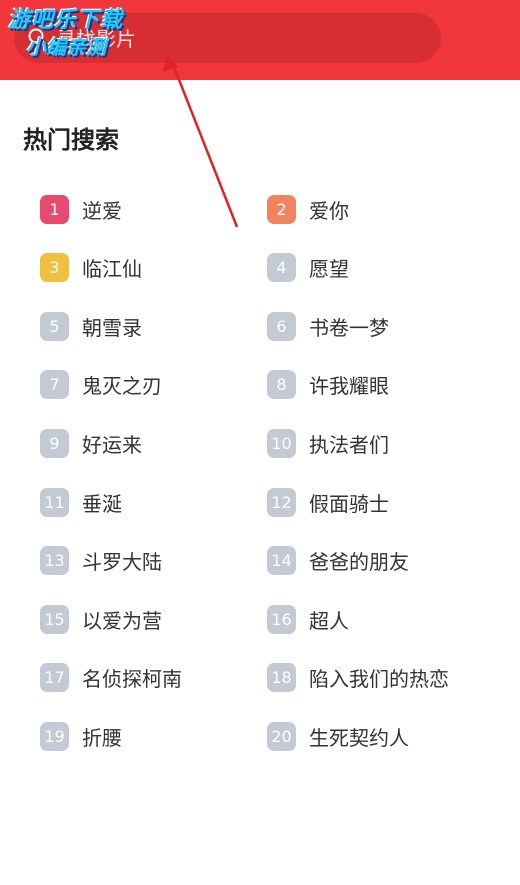  Describe the element at coordinates (349, 503) in the screenshot. I see `hot-search-label: 假面骑士` at that location.